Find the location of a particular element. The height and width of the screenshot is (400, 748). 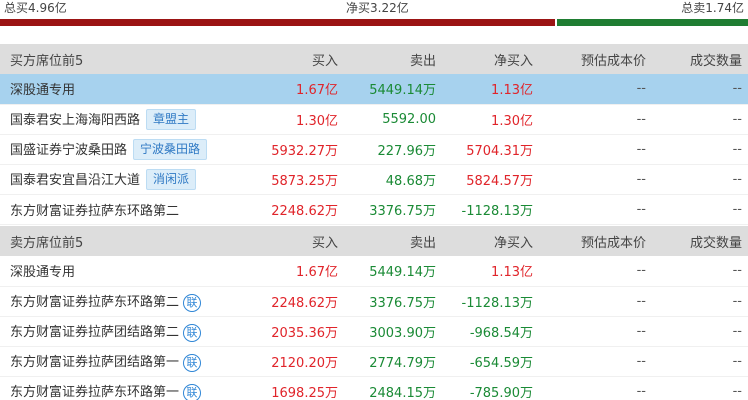

seat-name: 东方财富证券拉萨东环路第一 is located at coordinates (94, 392).